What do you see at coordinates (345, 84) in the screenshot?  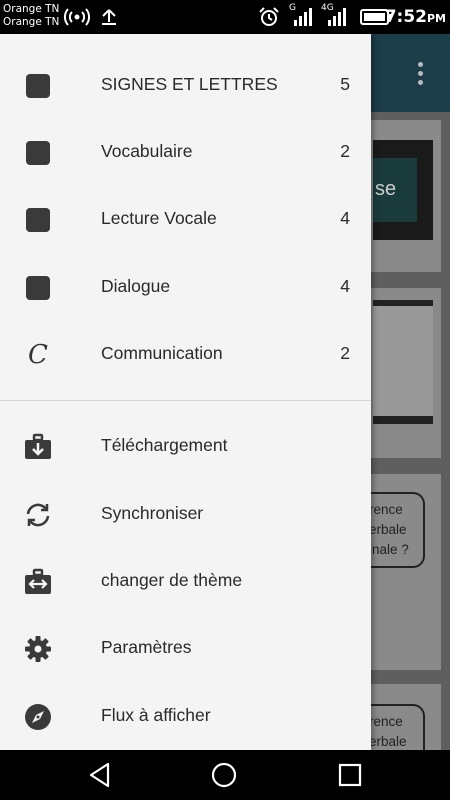 I see `category-count: 5` at bounding box center [345, 84].